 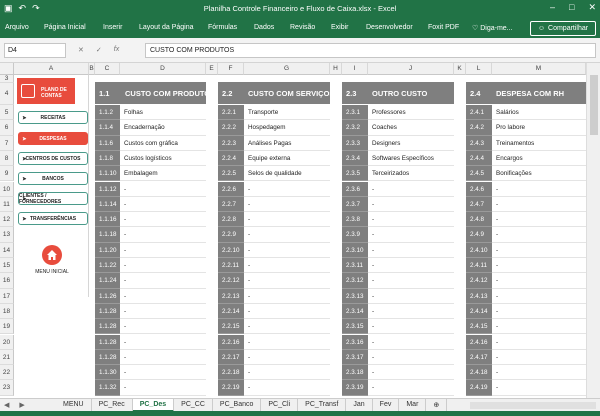 What do you see at coordinates (163, 69) in the screenshot?
I see `col-header-d: D` at bounding box center [163, 69].